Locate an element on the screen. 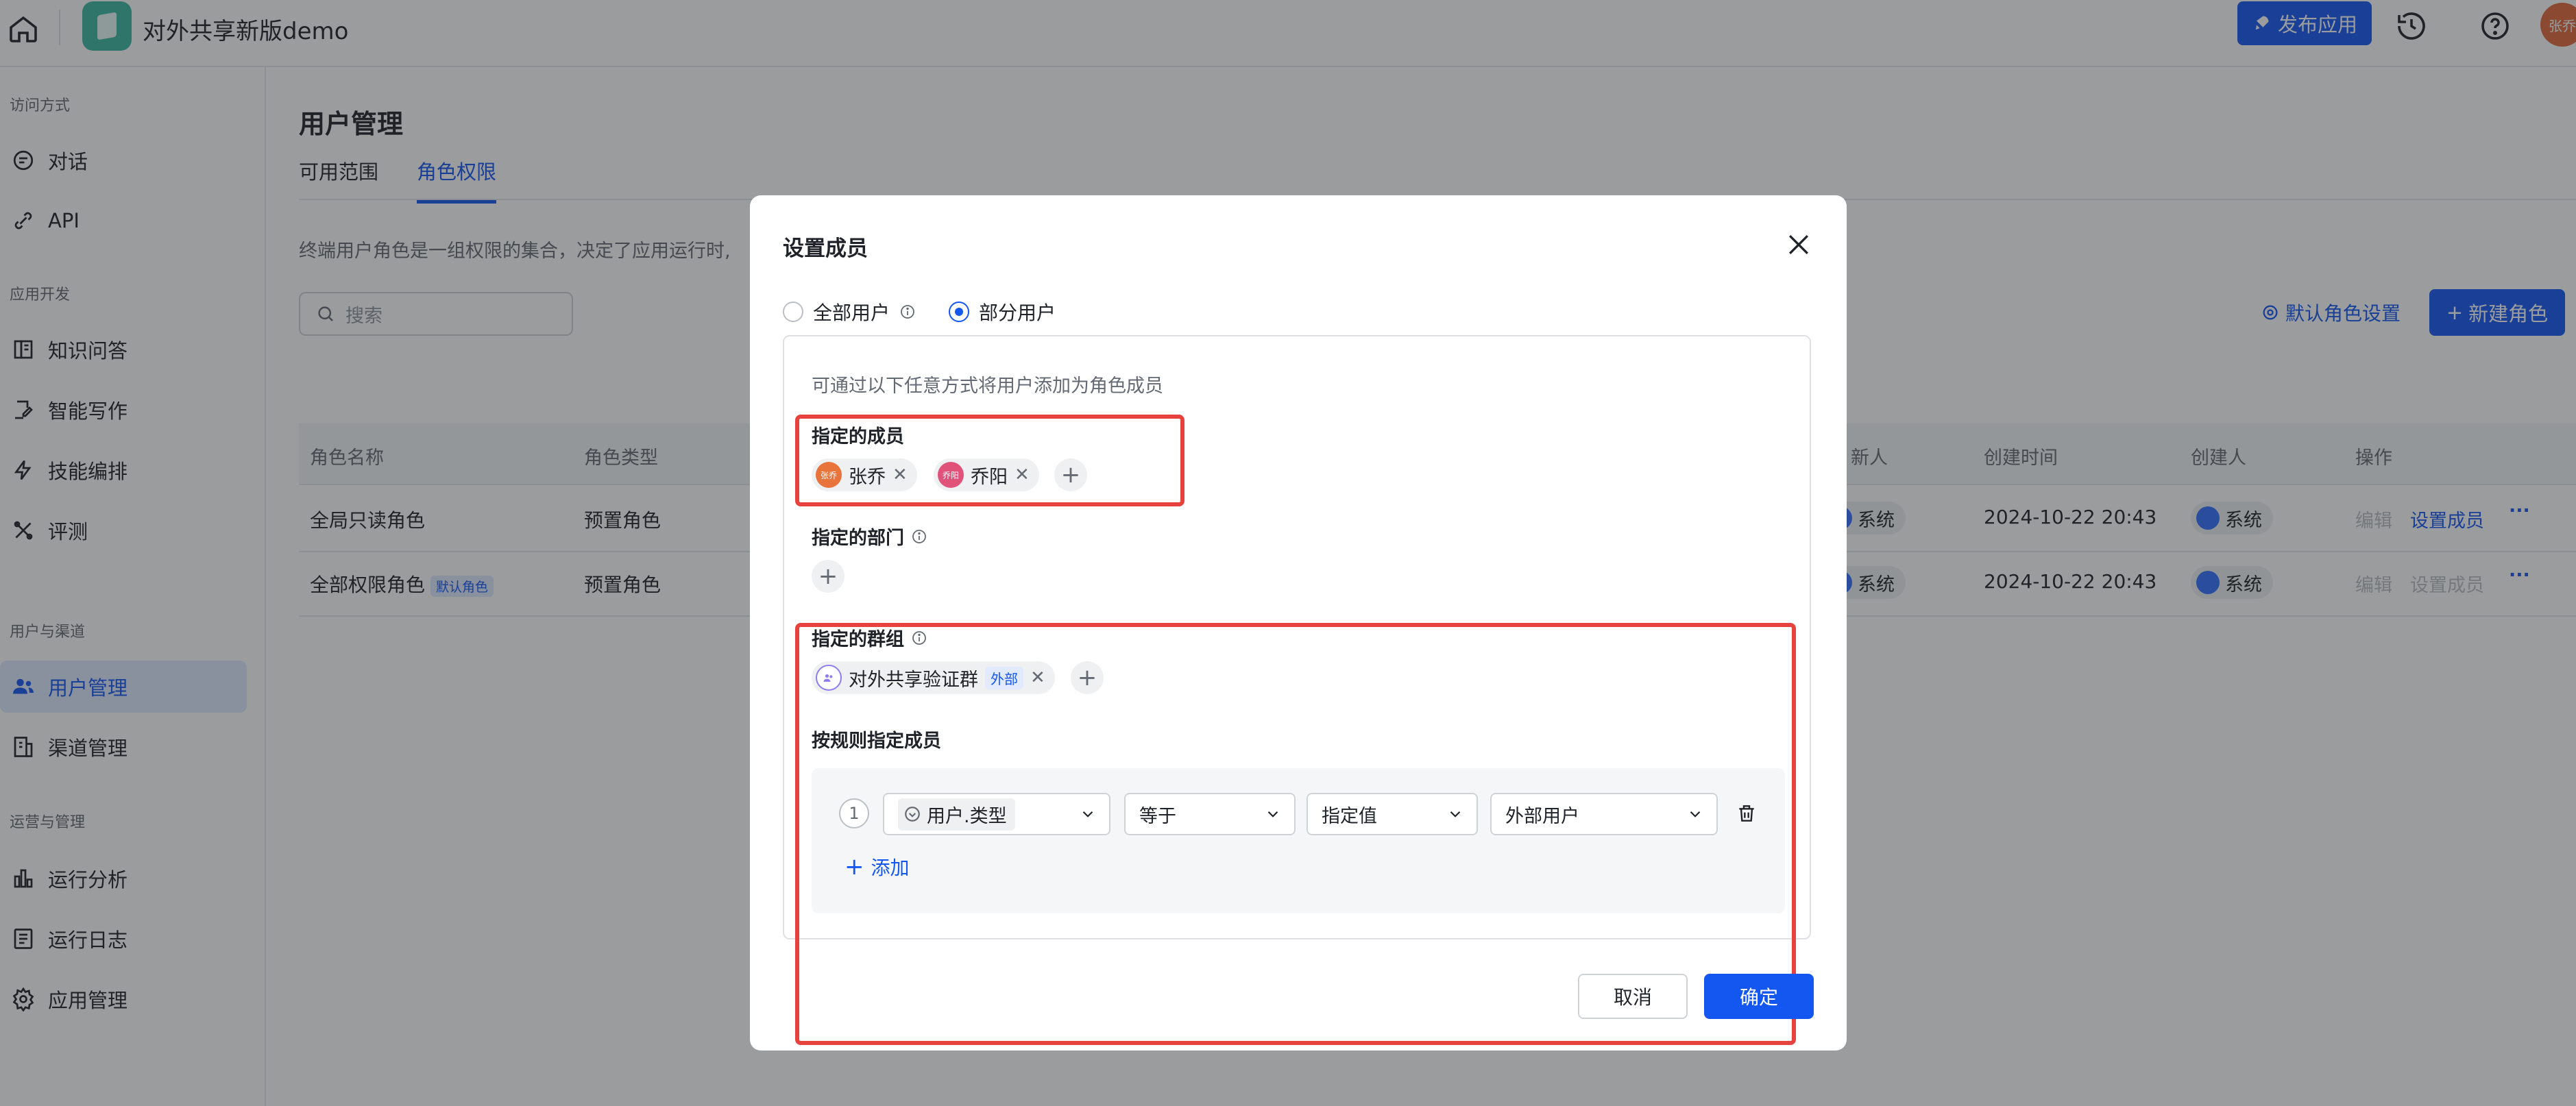 This screenshot has height=1106, width=2576. radio-label: 部分用户 is located at coordinates (1017, 313).